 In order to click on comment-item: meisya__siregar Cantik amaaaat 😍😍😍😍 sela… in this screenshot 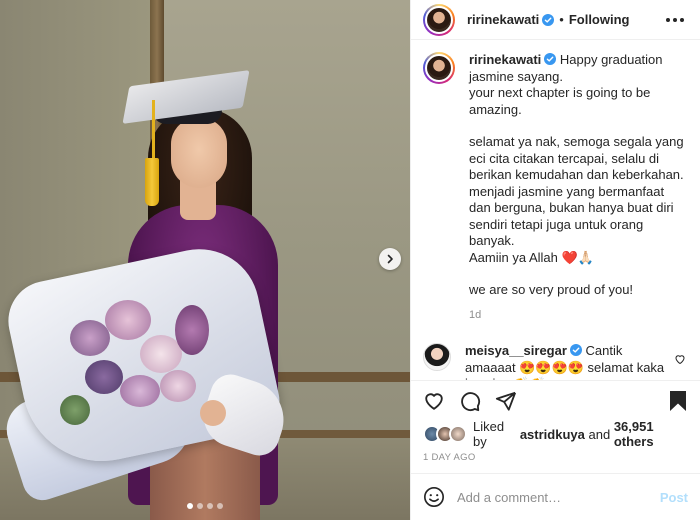, I will do `click(554, 361)`.